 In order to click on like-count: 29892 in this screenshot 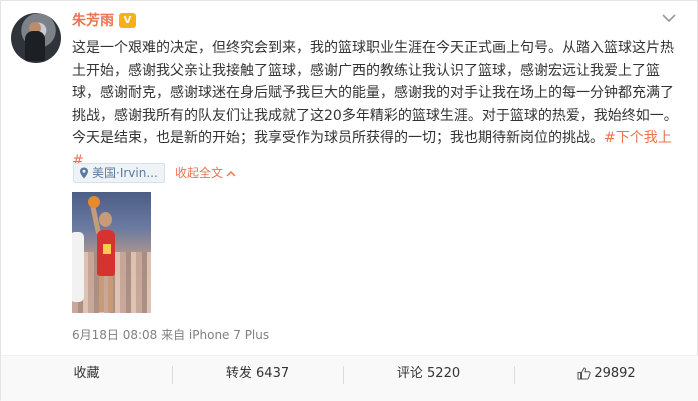, I will do `click(615, 373)`.